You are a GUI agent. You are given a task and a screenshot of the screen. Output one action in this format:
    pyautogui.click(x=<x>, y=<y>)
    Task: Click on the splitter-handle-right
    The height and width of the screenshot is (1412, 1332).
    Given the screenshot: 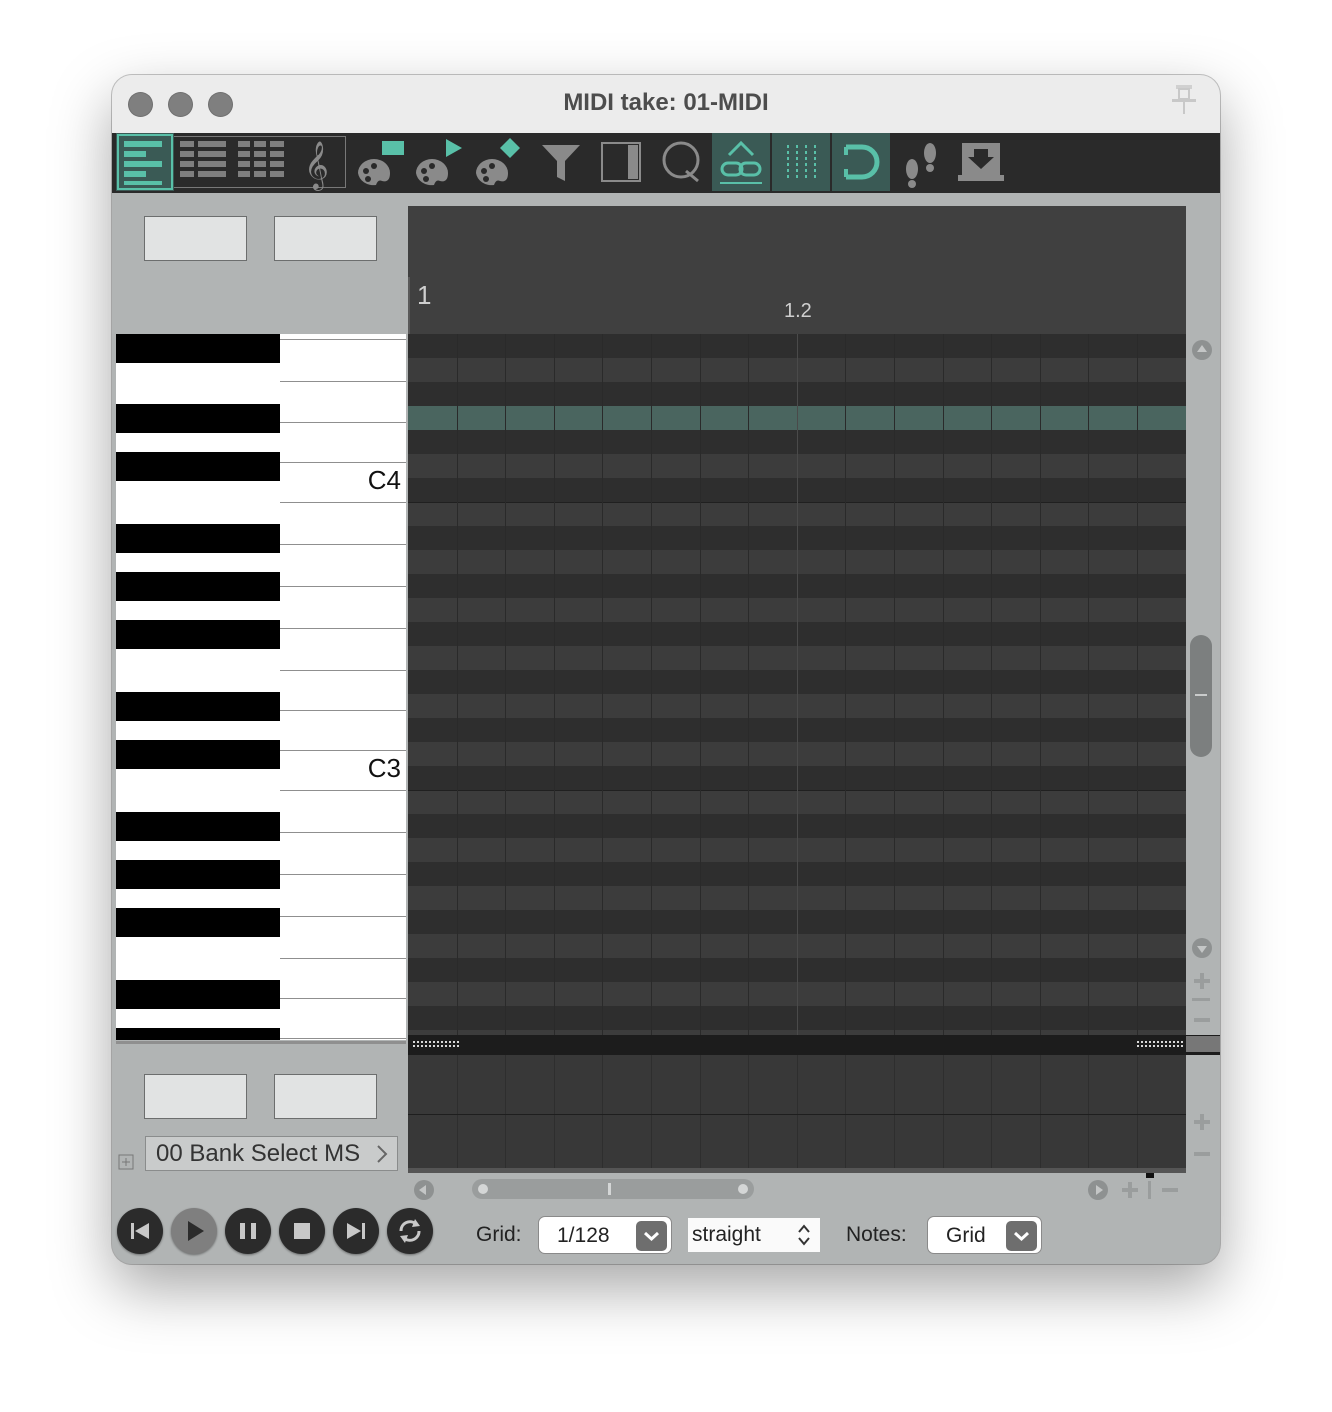 What is the action you would take?
    pyautogui.click(x=1160, y=1044)
    